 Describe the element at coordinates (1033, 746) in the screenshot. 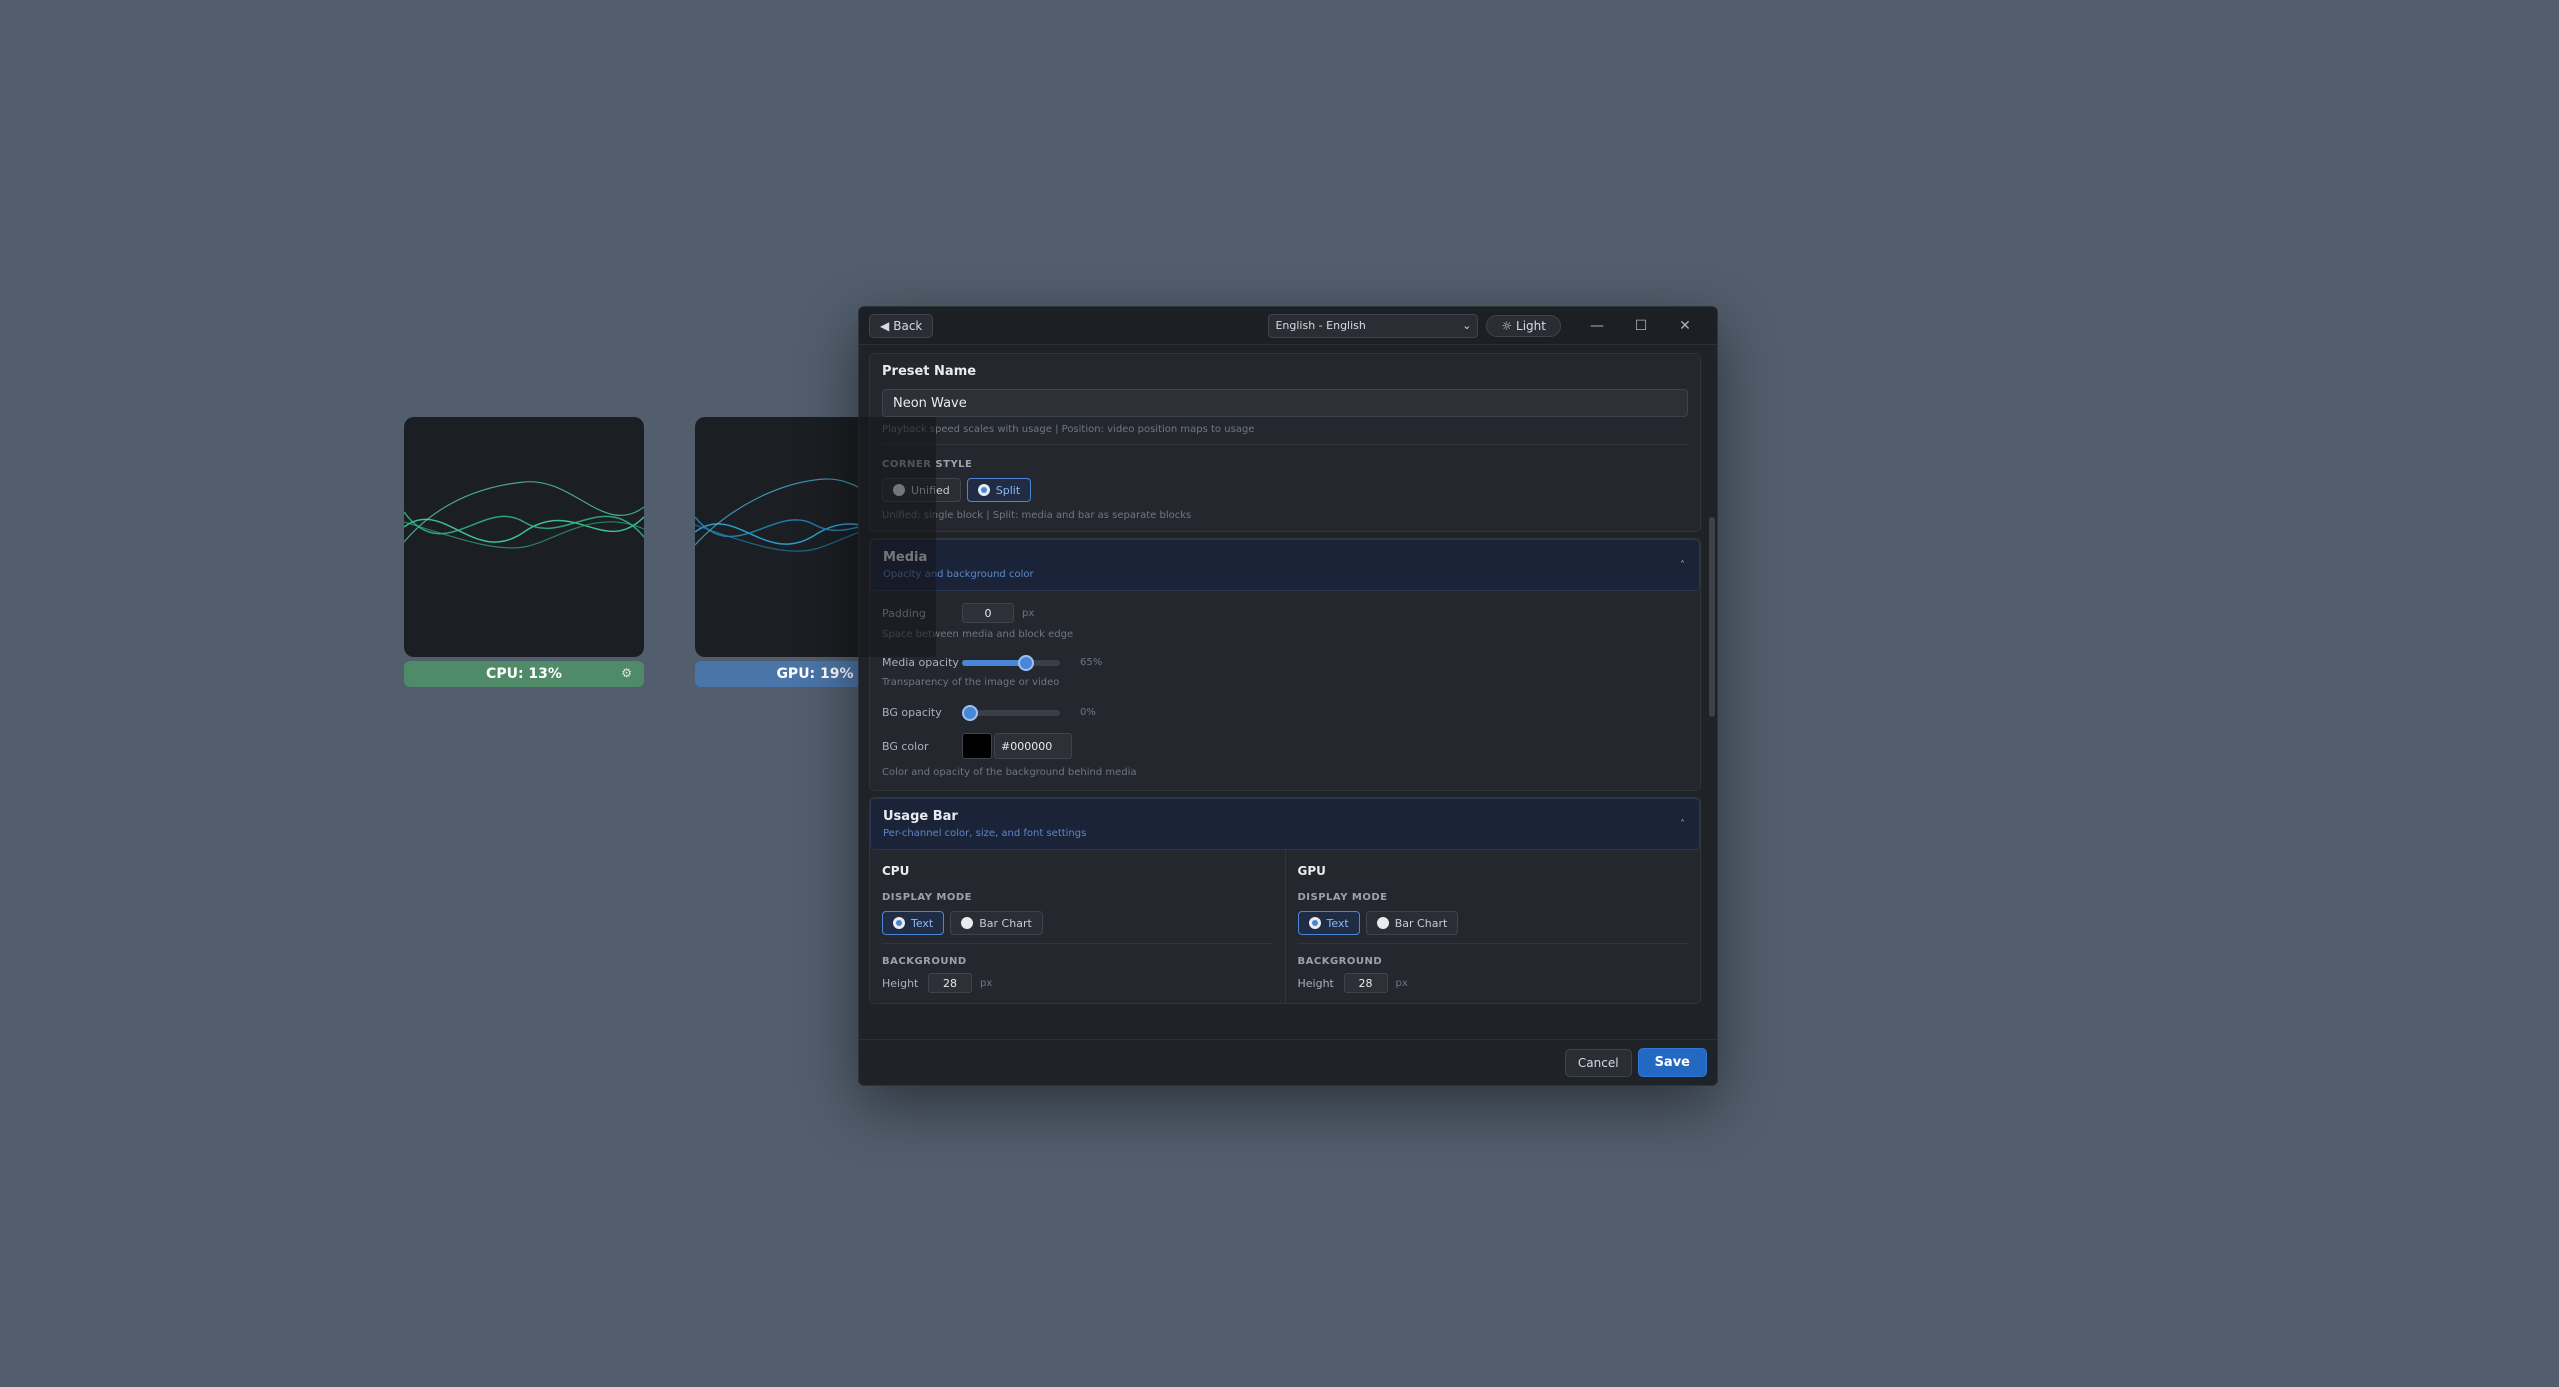

I see `bg-color-input: #000000` at that location.